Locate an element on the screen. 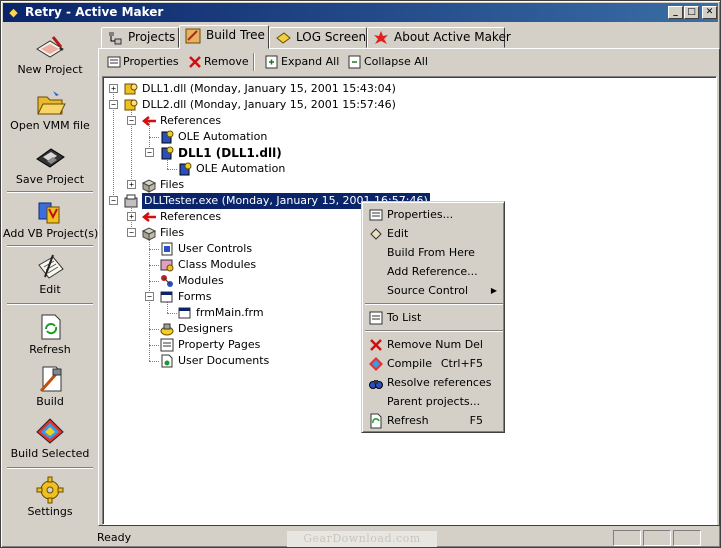 The image size is (721, 548). minimize-button: _ is located at coordinates (675, 12).